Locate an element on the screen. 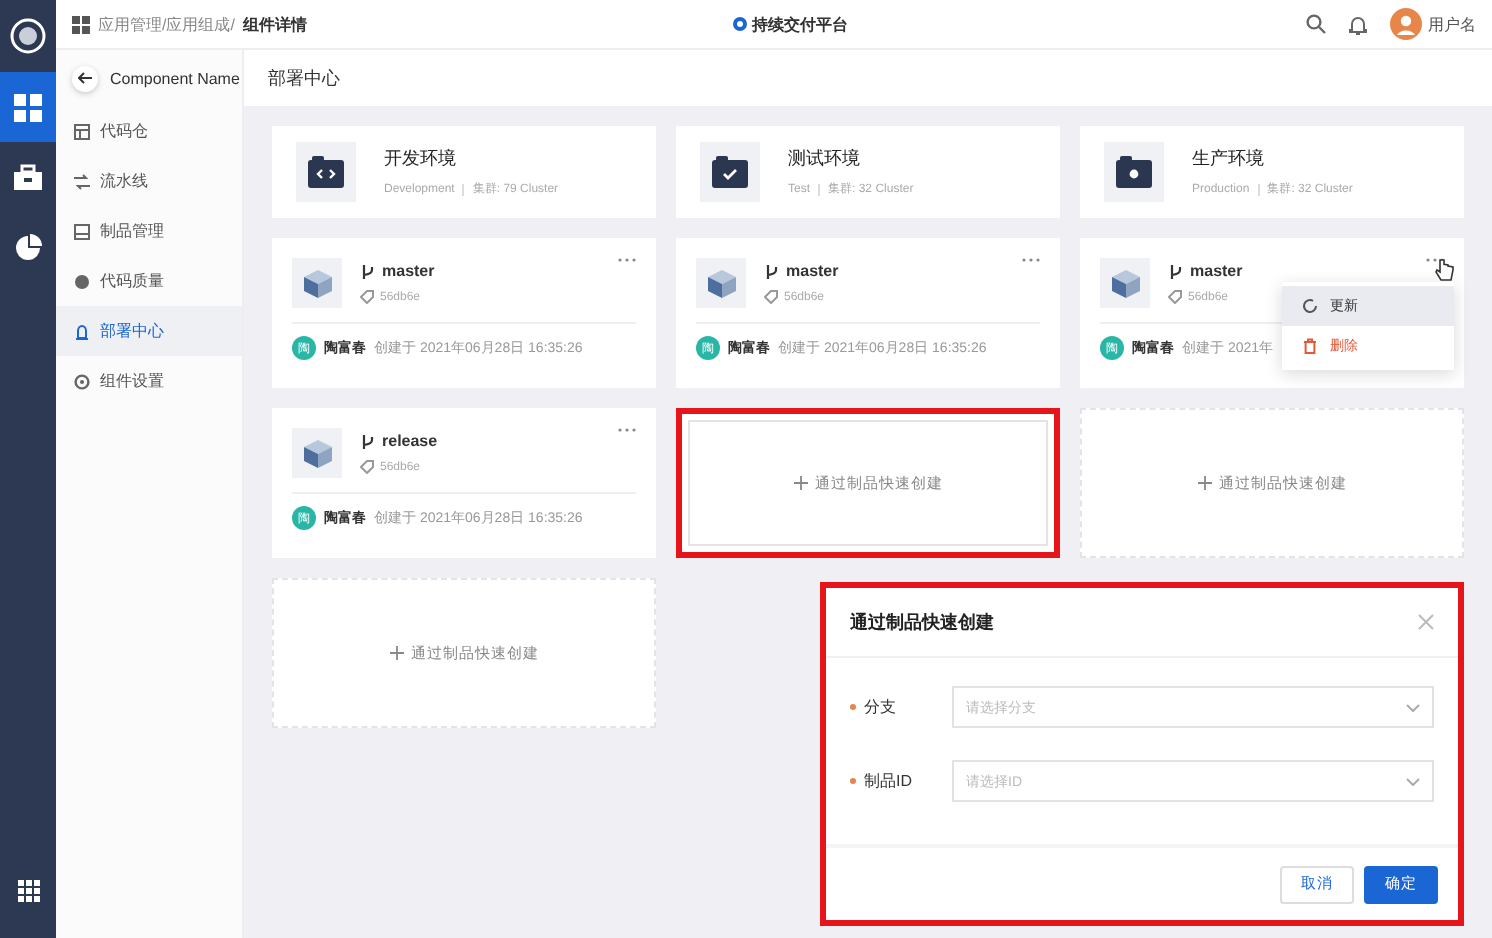 The image size is (1492, 938). sidebar-item: 流水线 is located at coordinates (149, 181).